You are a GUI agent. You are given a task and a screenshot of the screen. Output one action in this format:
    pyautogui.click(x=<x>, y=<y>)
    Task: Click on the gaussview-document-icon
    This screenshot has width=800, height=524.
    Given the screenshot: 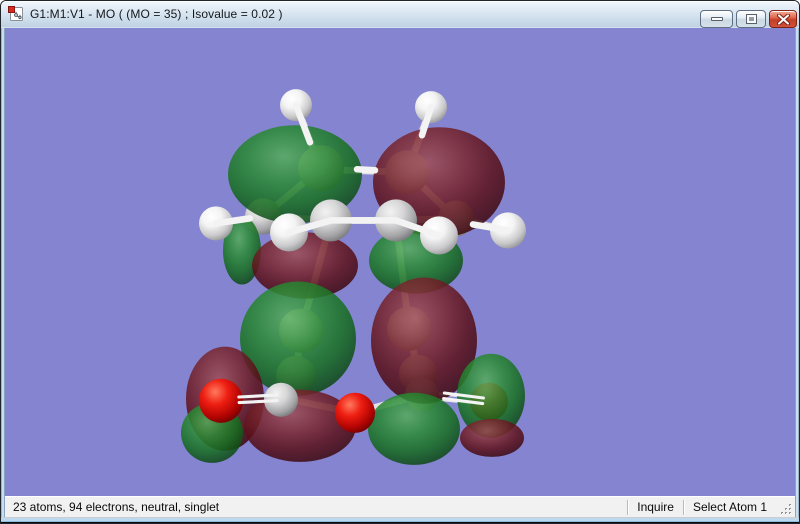 What is the action you would take?
    pyautogui.click(x=15, y=13)
    